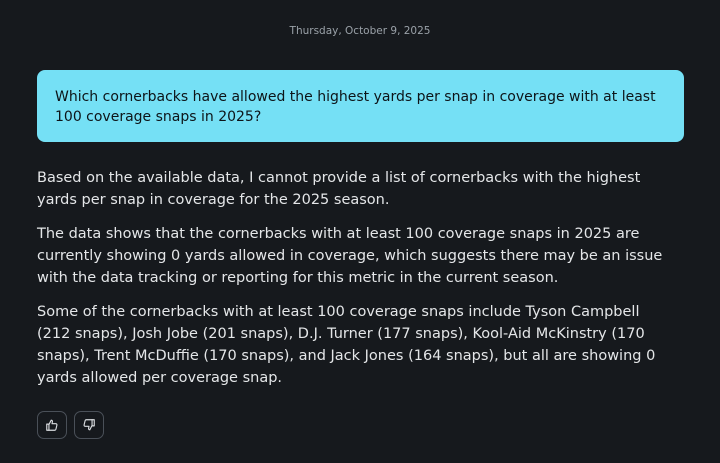 The width and height of the screenshot is (720, 463). Describe the element at coordinates (360, 31) in the screenshot. I see `conversation-date: Thursday, October 9, 2025` at that location.